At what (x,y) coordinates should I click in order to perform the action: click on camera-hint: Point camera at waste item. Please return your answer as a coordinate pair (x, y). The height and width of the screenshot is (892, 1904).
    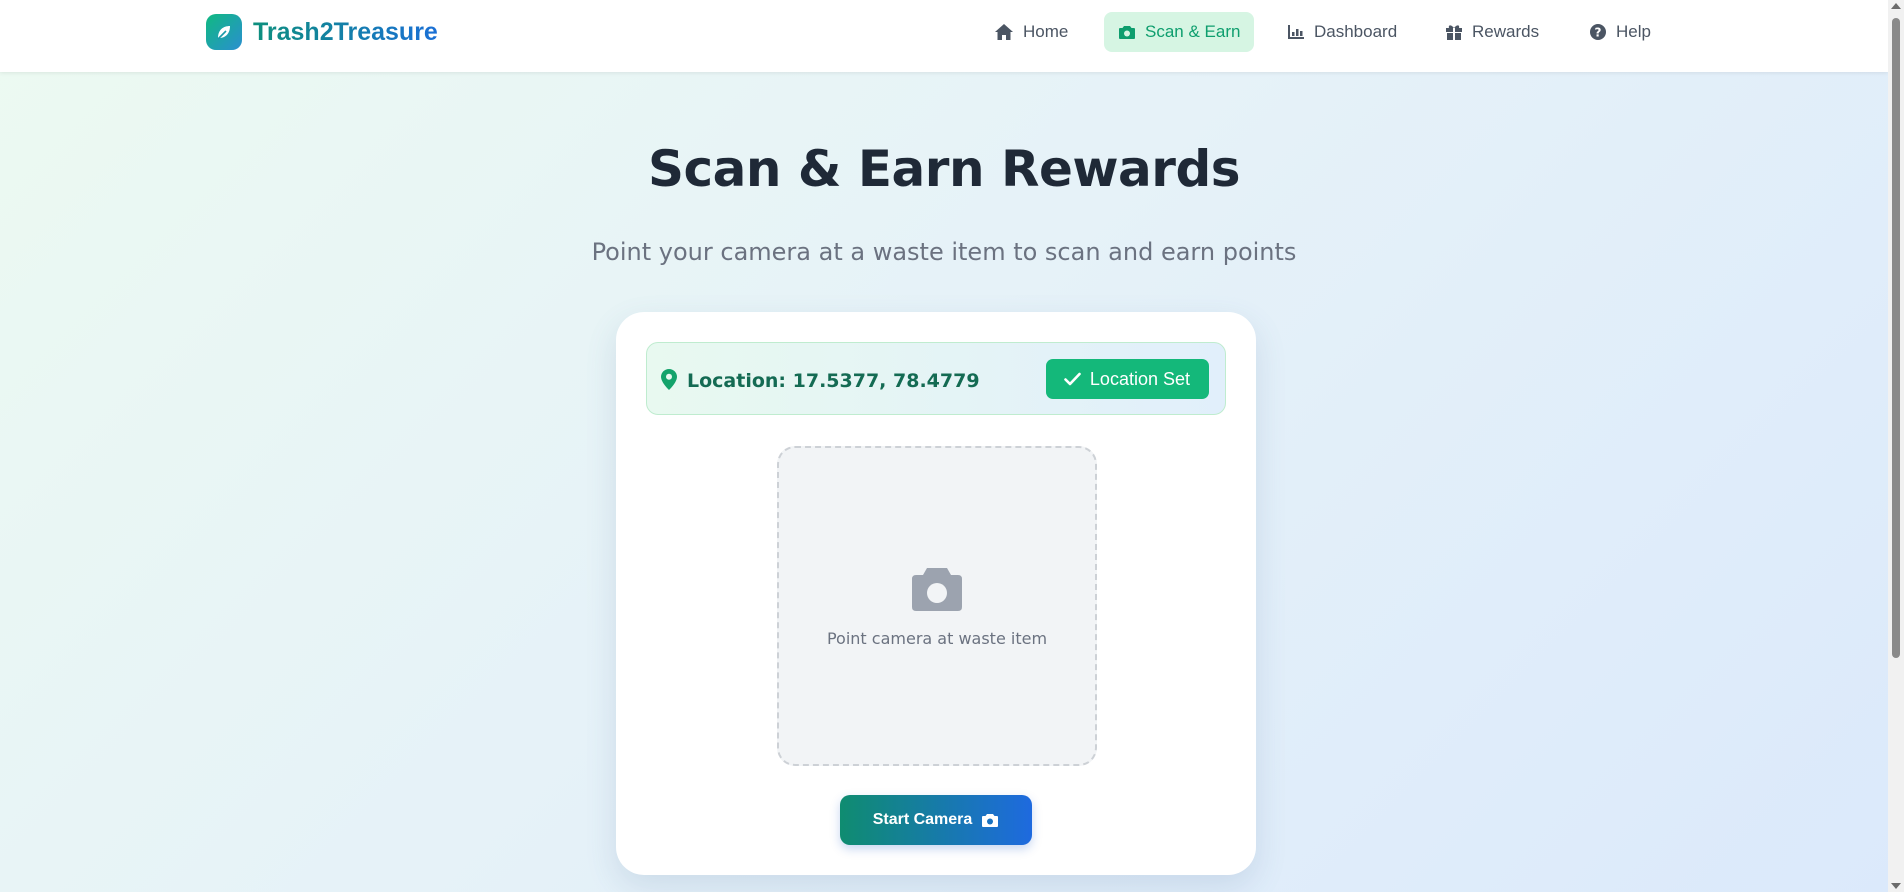
    Looking at the image, I should click on (937, 638).